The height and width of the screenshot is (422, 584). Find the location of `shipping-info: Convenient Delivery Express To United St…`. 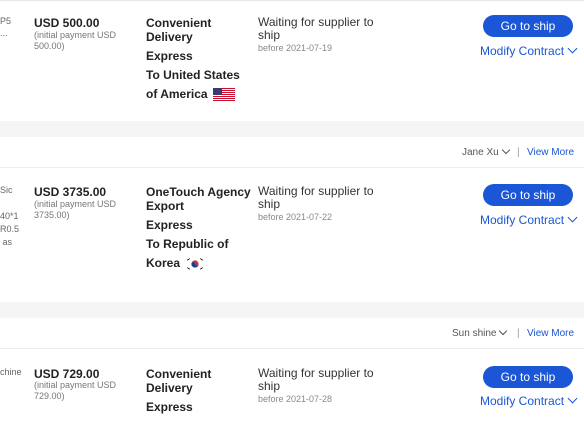

shipping-info: Convenient Delivery Express To United St… is located at coordinates (193, 59).